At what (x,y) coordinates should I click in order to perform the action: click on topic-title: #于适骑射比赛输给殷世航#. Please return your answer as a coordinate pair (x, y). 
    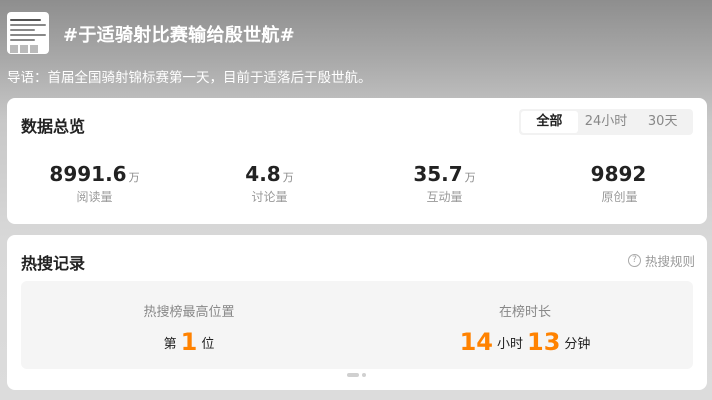
    Looking at the image, I should click on (179, 35).